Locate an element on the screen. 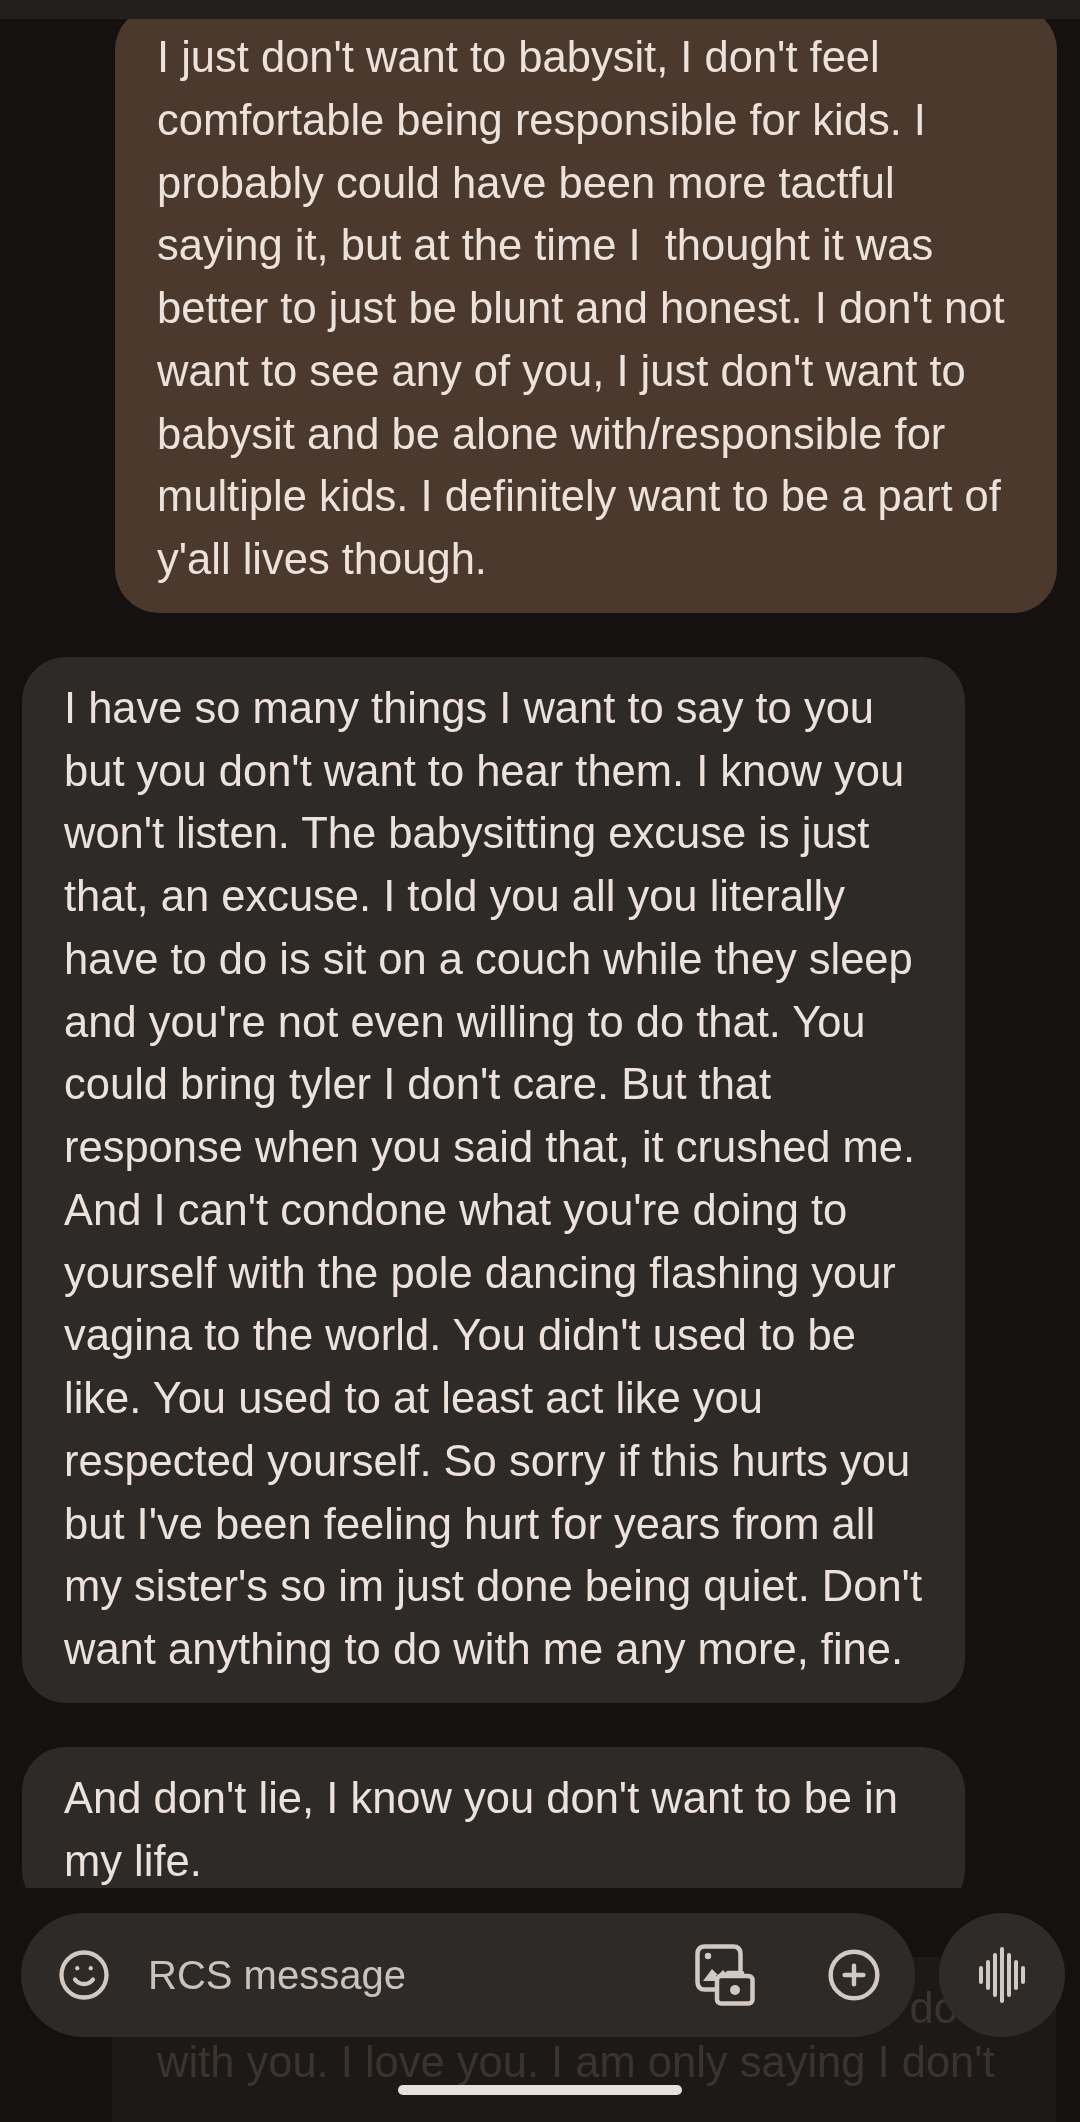  plus-circle-icon is located at coordinates (854, 1975).